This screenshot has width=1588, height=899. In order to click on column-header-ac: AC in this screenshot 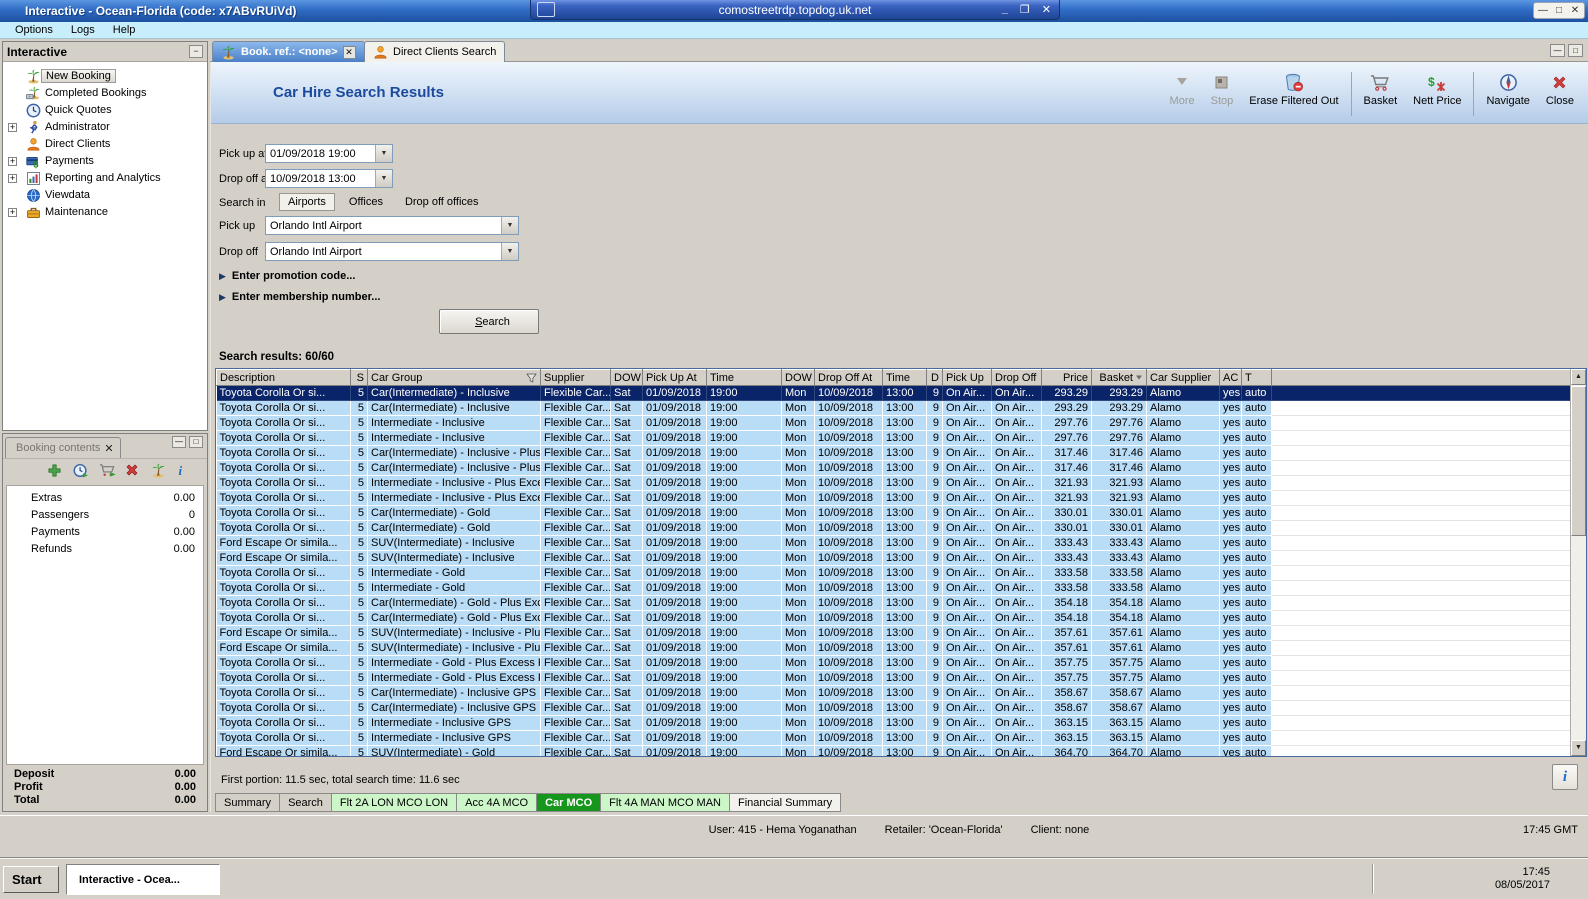, I will do `click(1230, 377)`.